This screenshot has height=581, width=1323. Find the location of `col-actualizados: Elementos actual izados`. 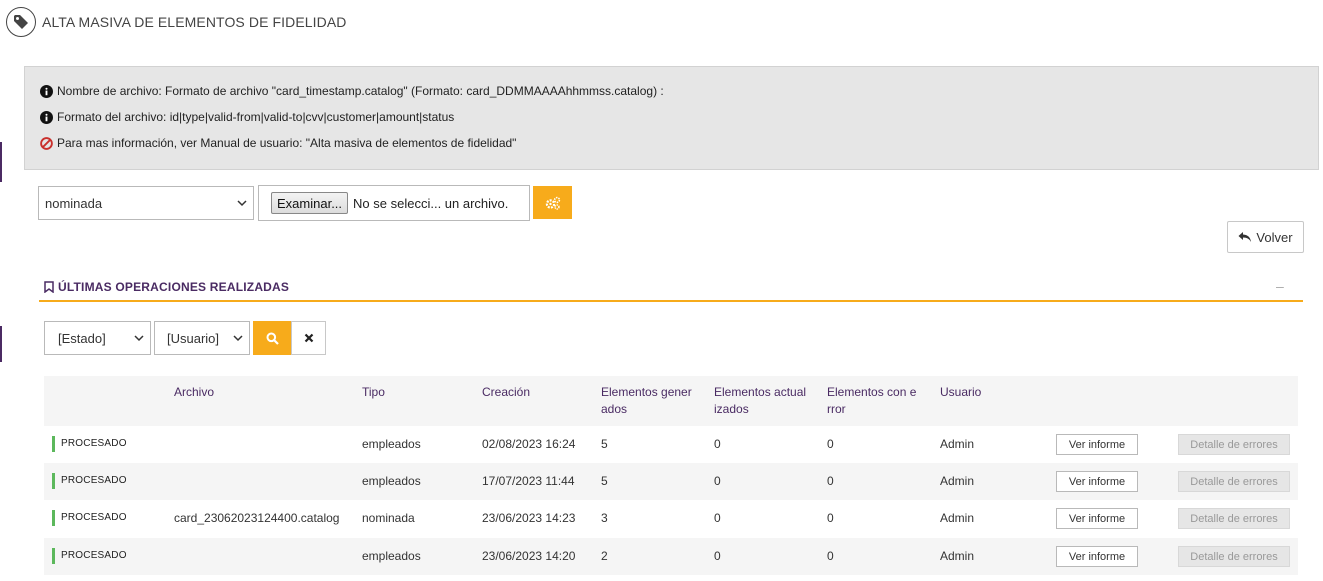

col-actualizados: Elementos actual izados is located at coordinates (760, 400).